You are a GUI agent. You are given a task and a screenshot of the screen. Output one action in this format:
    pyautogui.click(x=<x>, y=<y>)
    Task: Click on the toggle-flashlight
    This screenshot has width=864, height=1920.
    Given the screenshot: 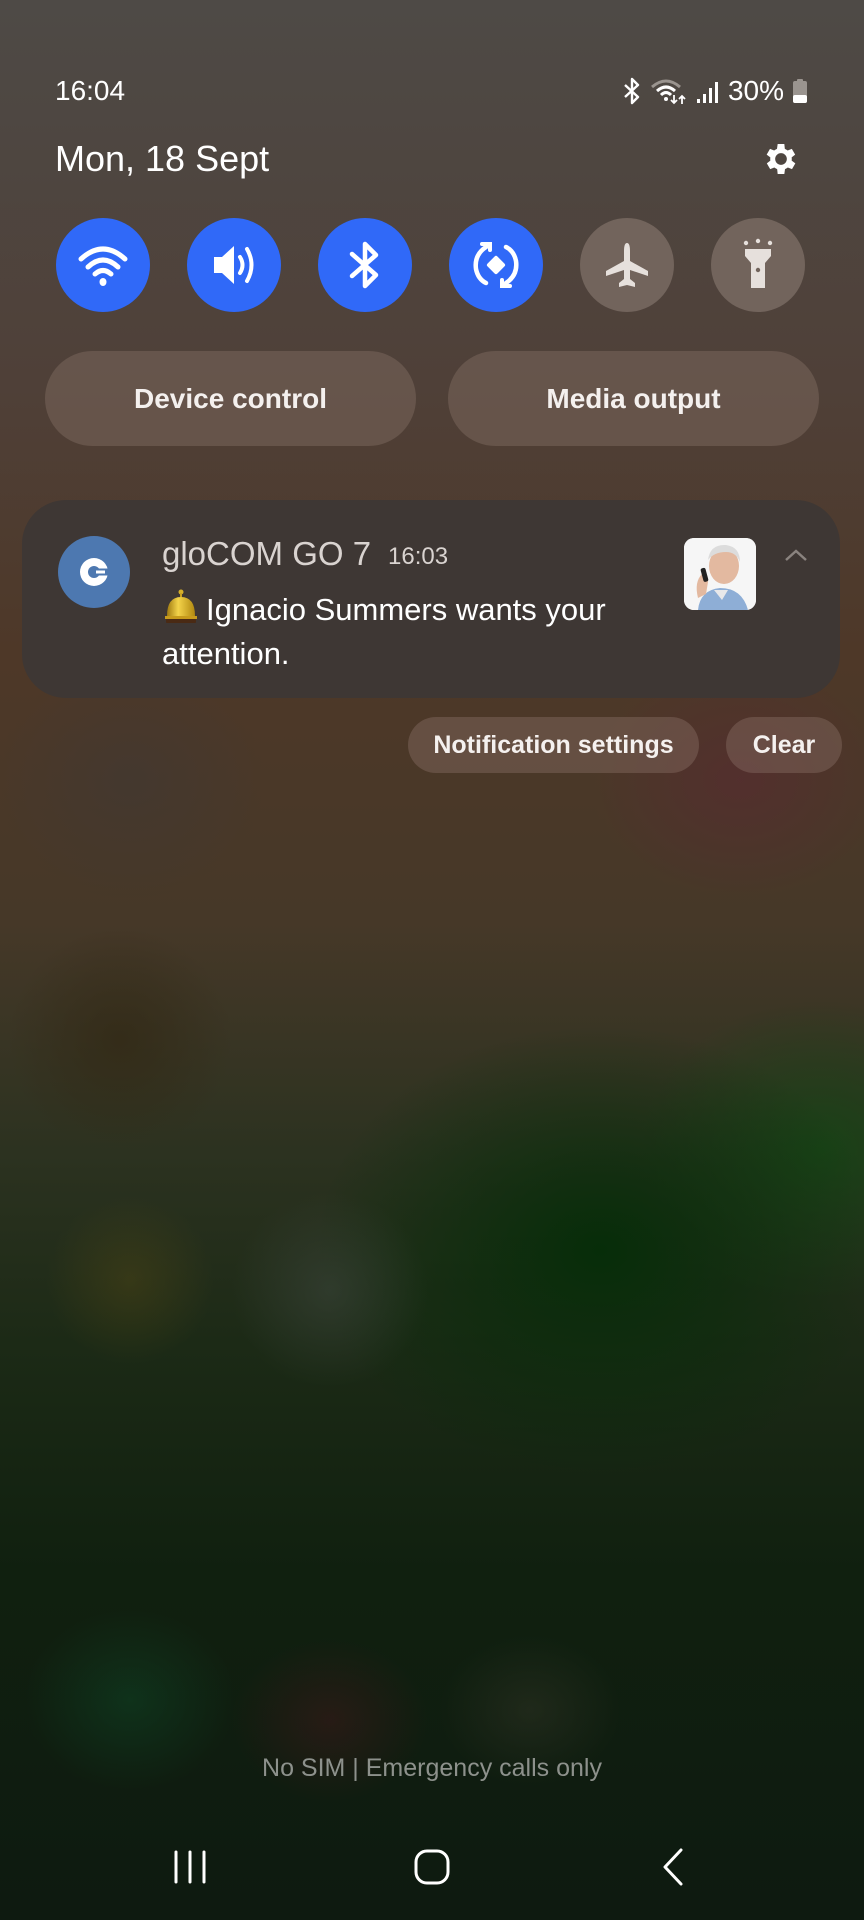 What is the action you would take?
    pyautogui.click(x=758, y=265)
    